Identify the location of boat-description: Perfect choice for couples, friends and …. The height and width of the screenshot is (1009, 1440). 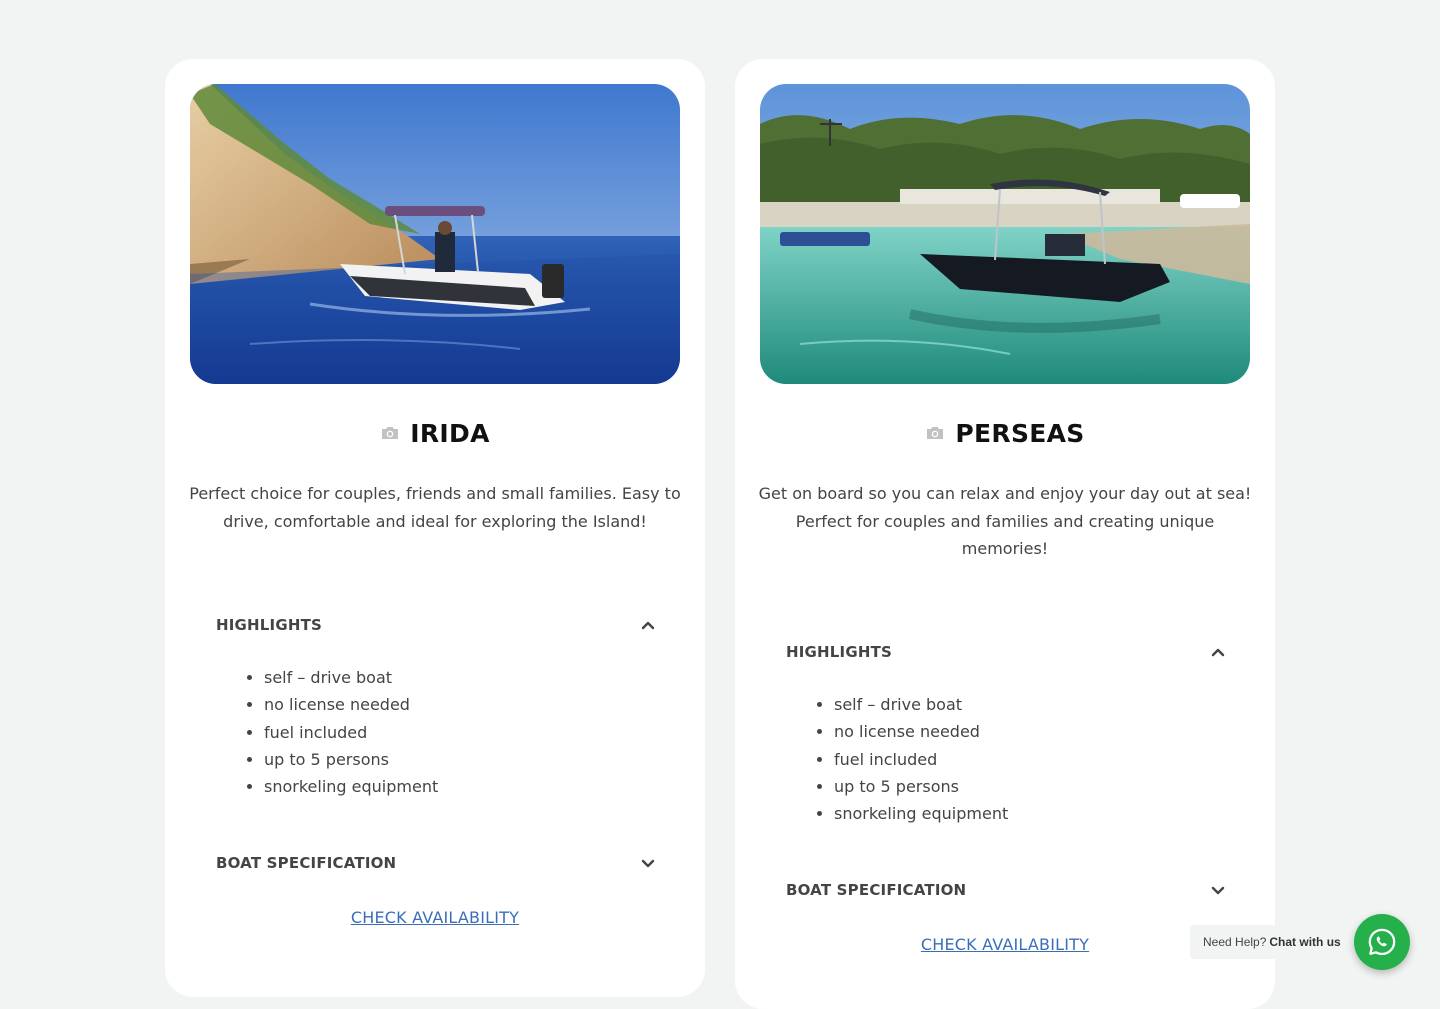
(435, 507).